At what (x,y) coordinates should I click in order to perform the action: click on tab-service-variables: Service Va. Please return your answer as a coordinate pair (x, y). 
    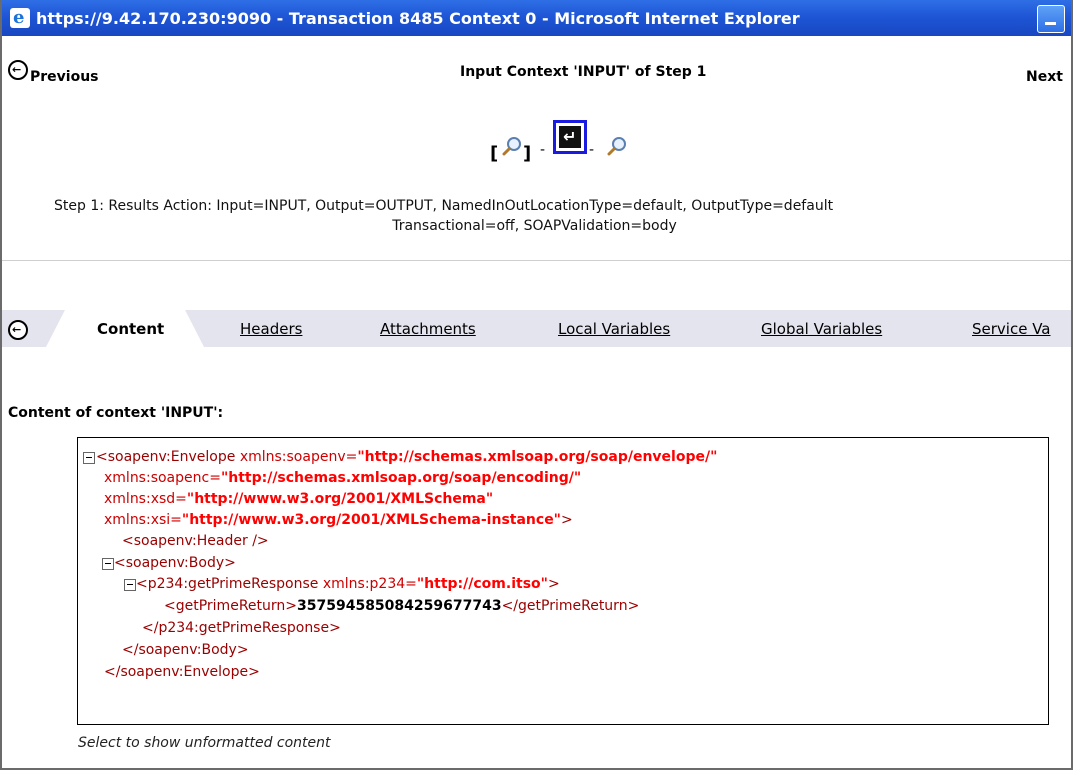
    Looking at the image, I should click on (1011, 329).